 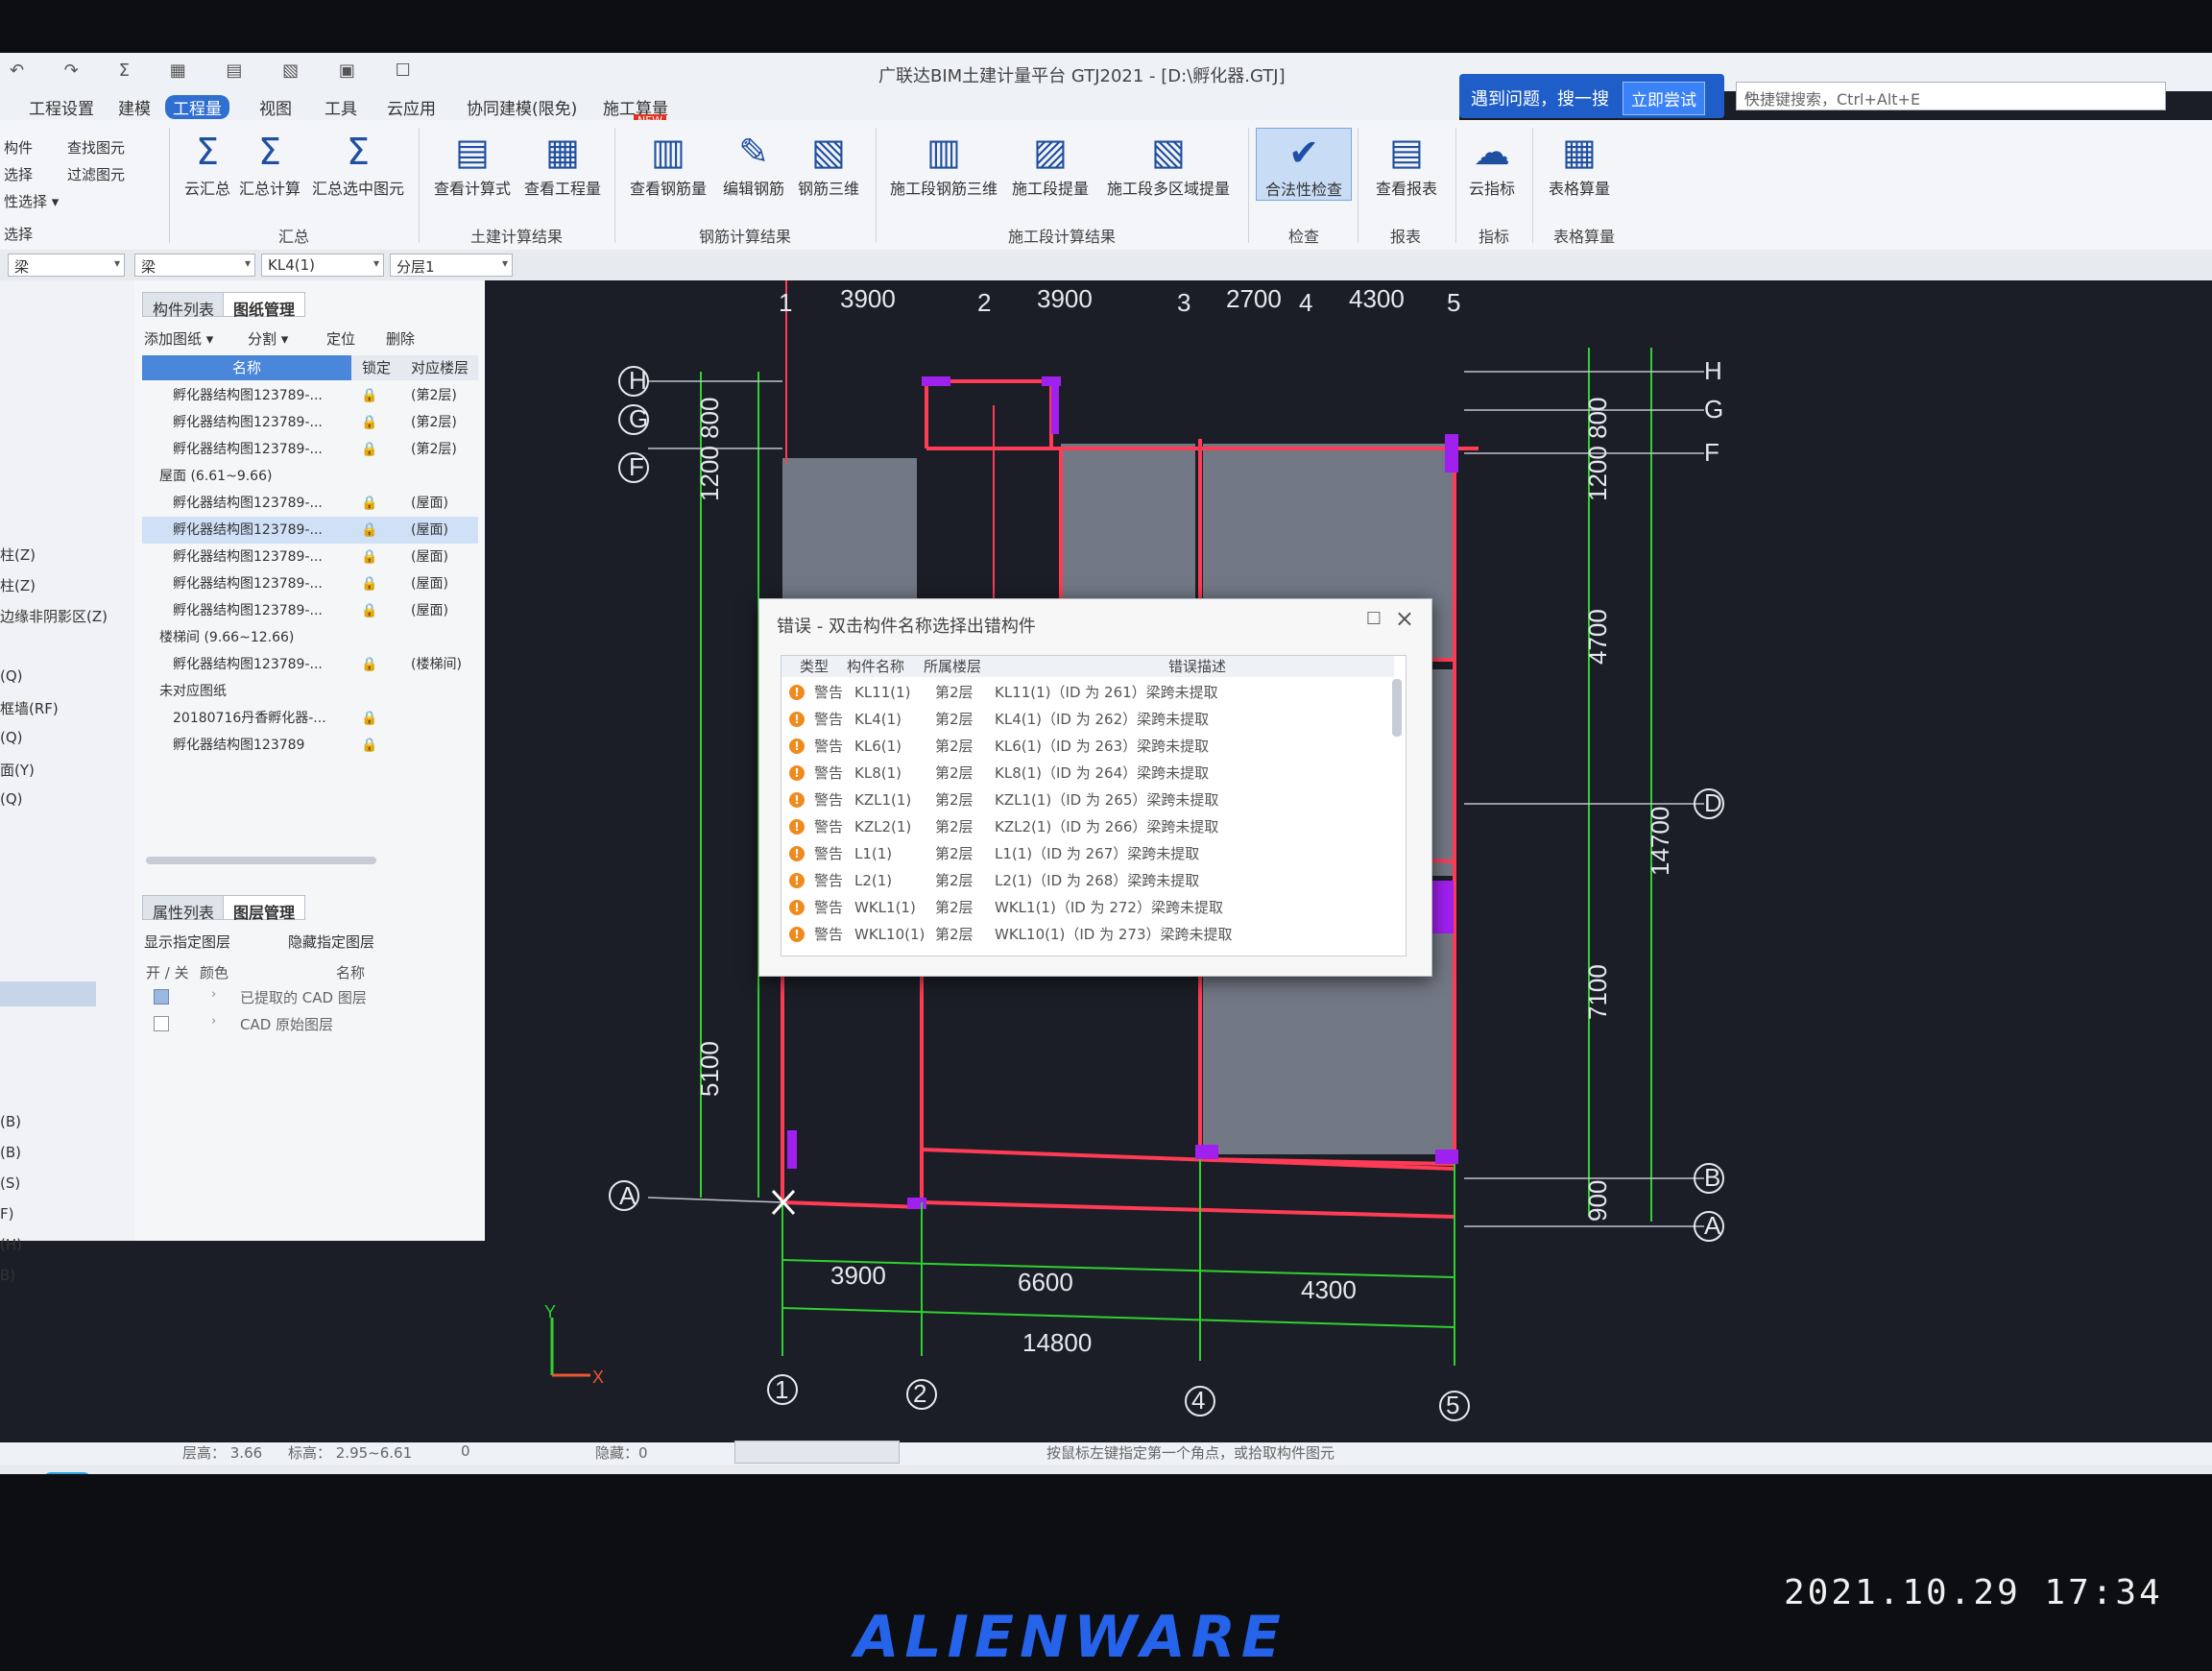 I want to click on shortcut-search-input: 快捷键搜索，Ctrl+Alt+E ⌕, so click(x=1951, y=96).